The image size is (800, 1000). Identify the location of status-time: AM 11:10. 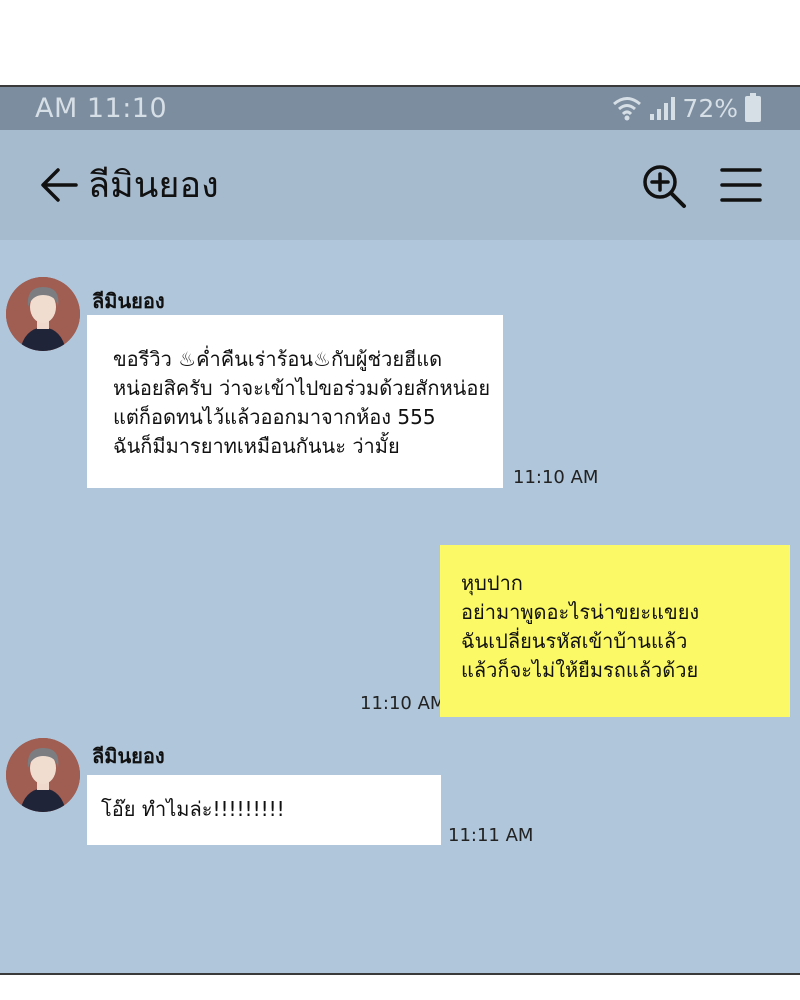
(101, 108).